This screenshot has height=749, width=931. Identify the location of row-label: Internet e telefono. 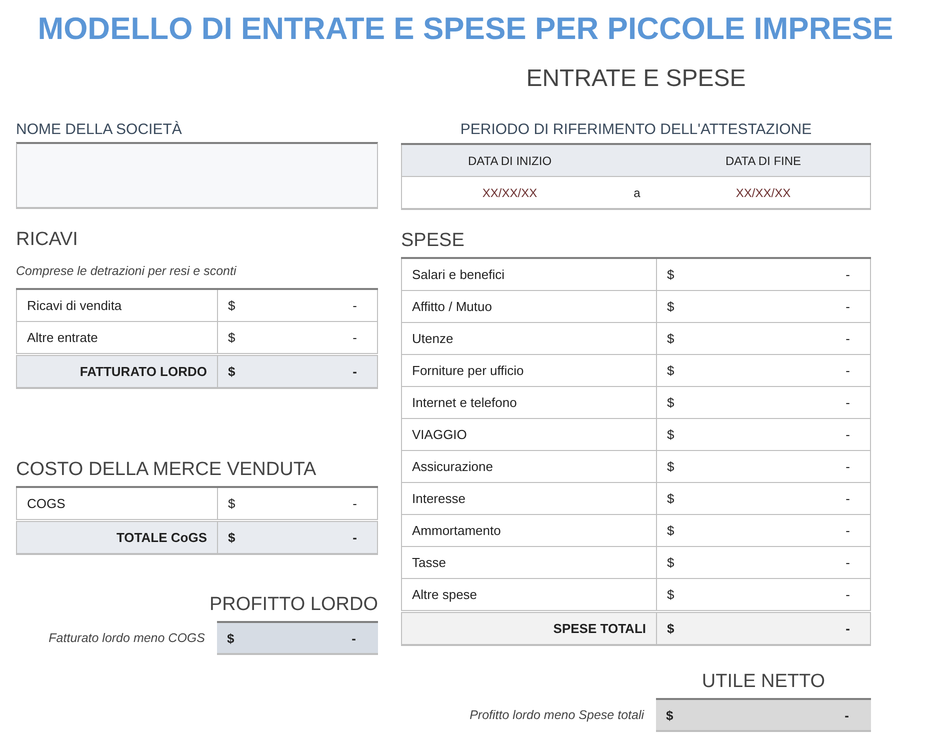
(529, 402).